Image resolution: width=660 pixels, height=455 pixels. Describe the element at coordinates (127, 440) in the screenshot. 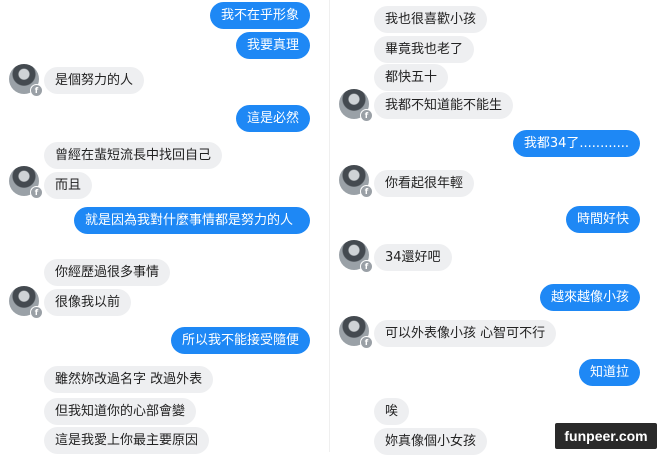

I see `message-incoming: 這是我愛上你最主要原因` at that location.